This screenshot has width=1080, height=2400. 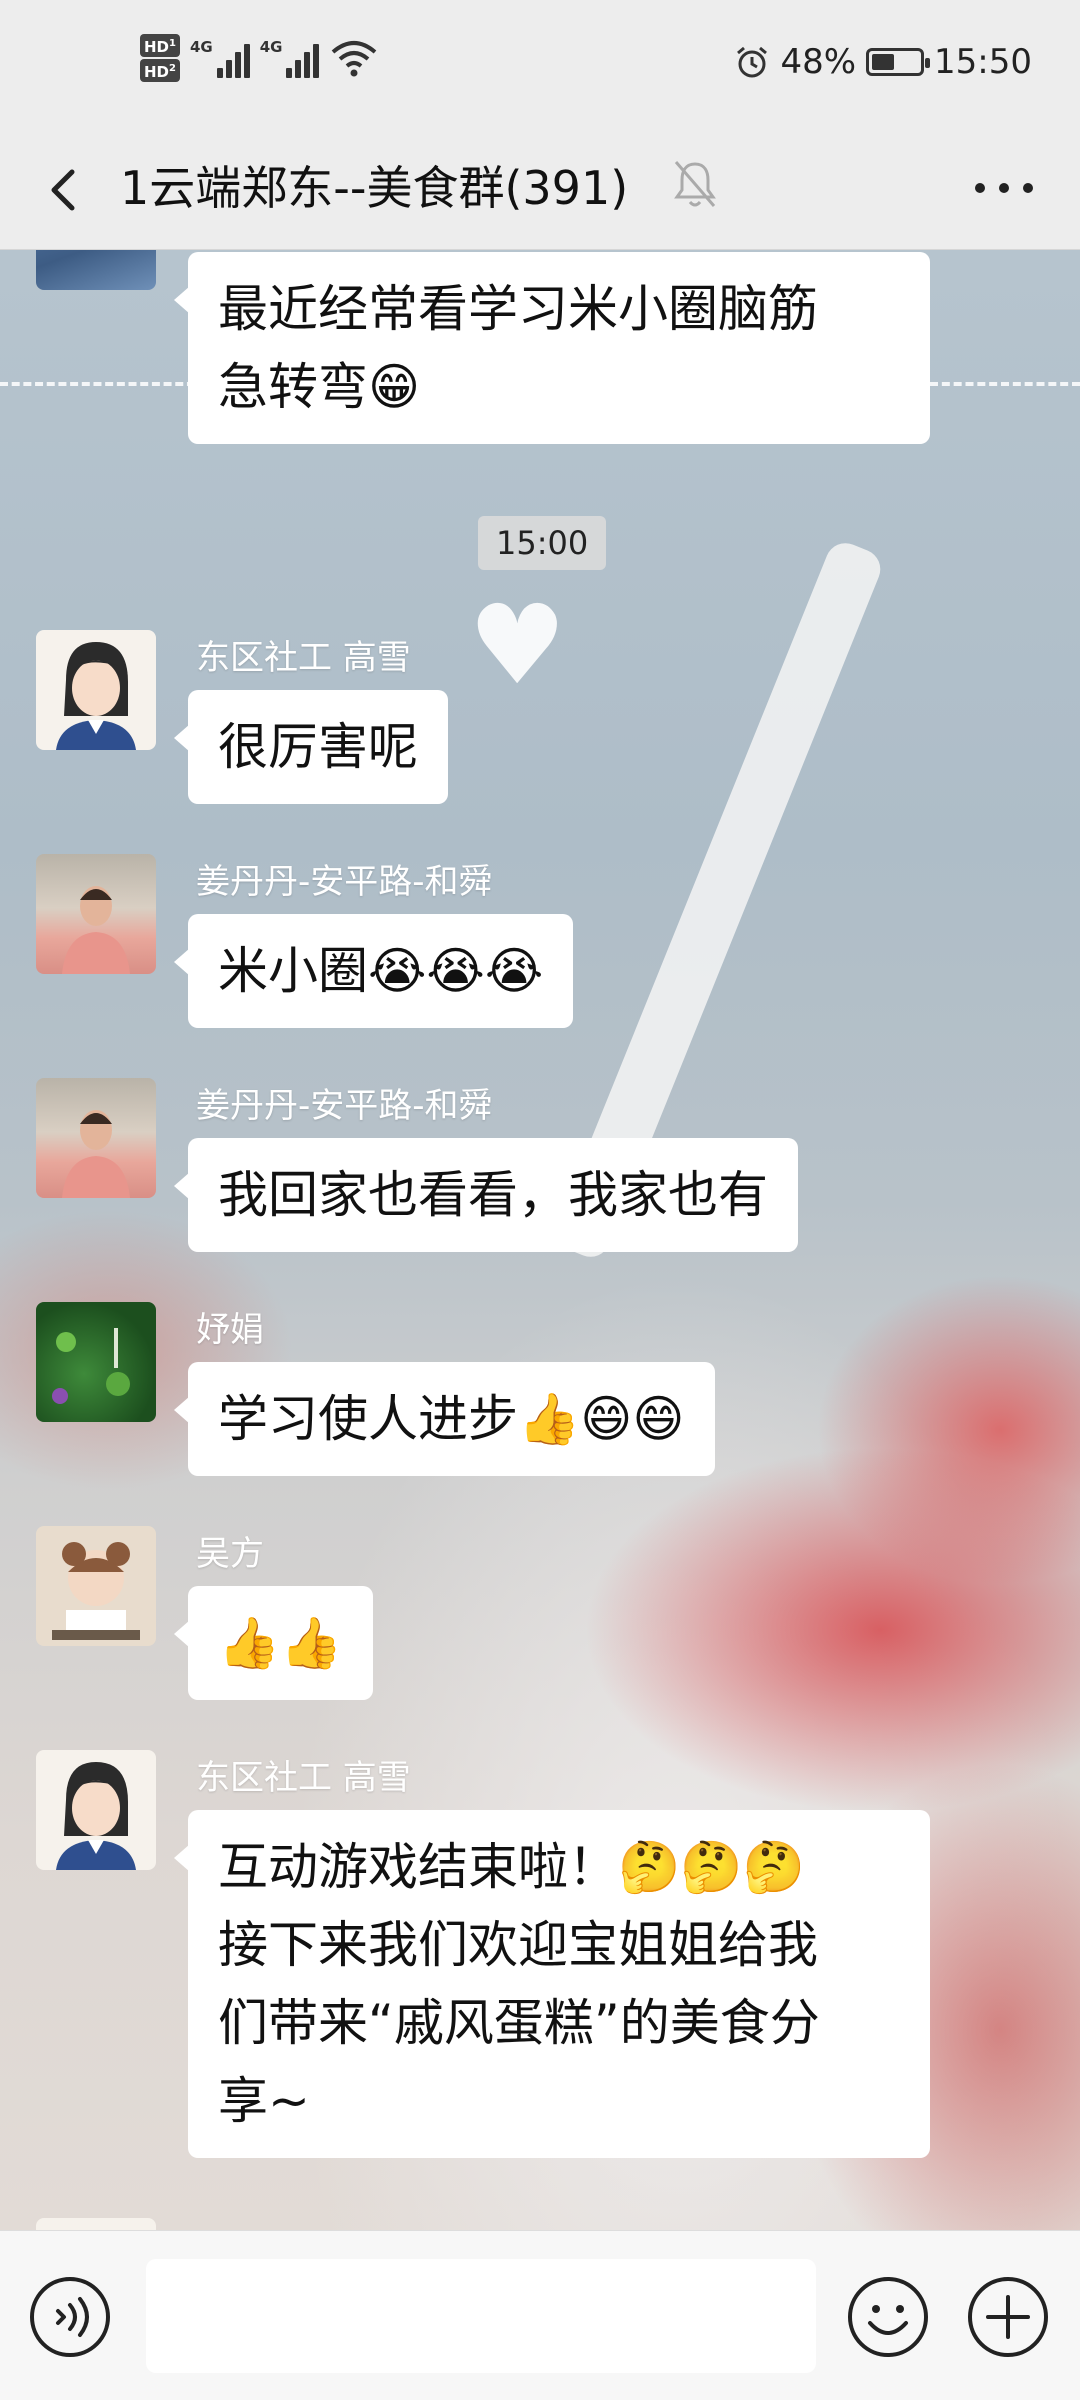 I want to click on clock: 15:50, so click(x=983, y=62).